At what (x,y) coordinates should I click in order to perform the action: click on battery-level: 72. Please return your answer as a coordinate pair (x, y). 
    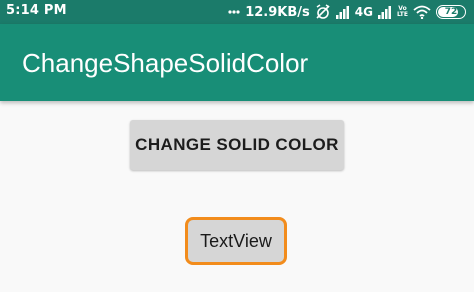
    Looking at the image, I should click on (451, 12).